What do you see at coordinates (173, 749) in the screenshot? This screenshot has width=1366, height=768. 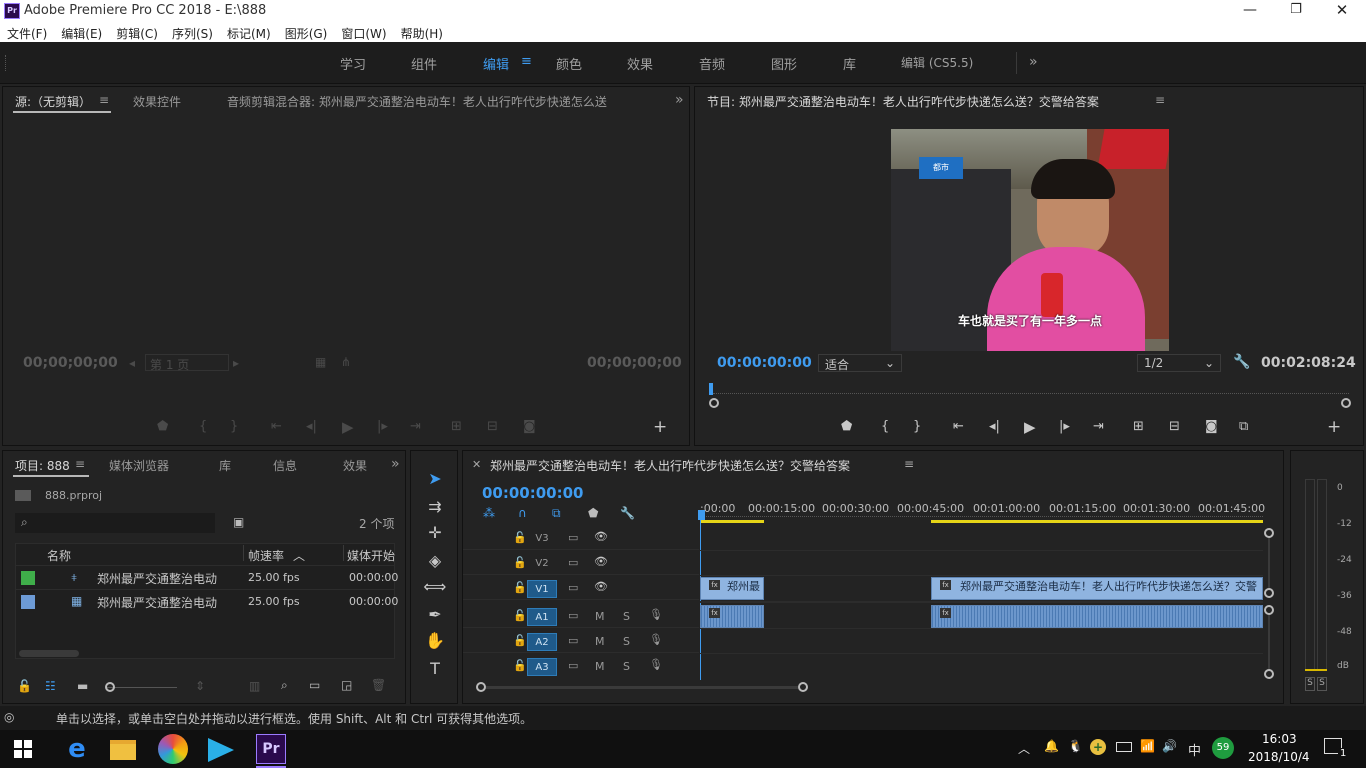 I see `photos-app-icon` at bounding box center [173, 749].